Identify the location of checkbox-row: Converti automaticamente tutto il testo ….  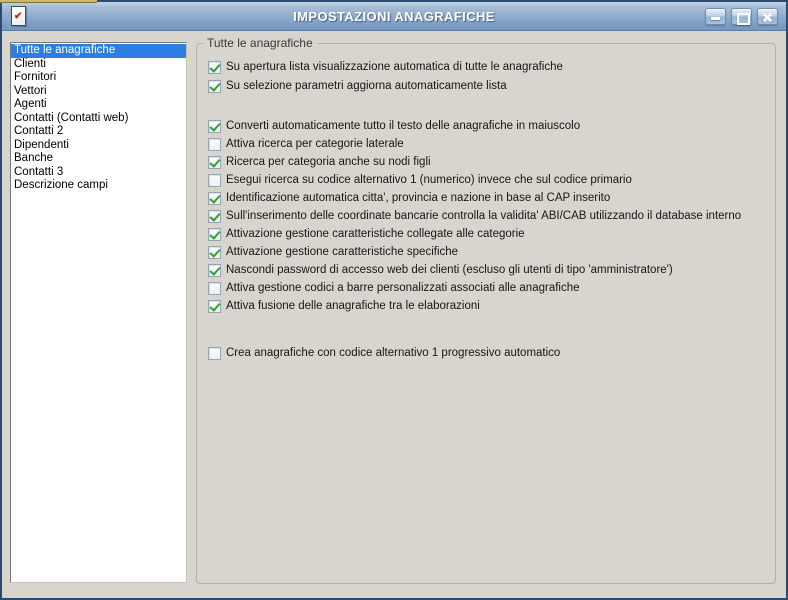
(491, 126).